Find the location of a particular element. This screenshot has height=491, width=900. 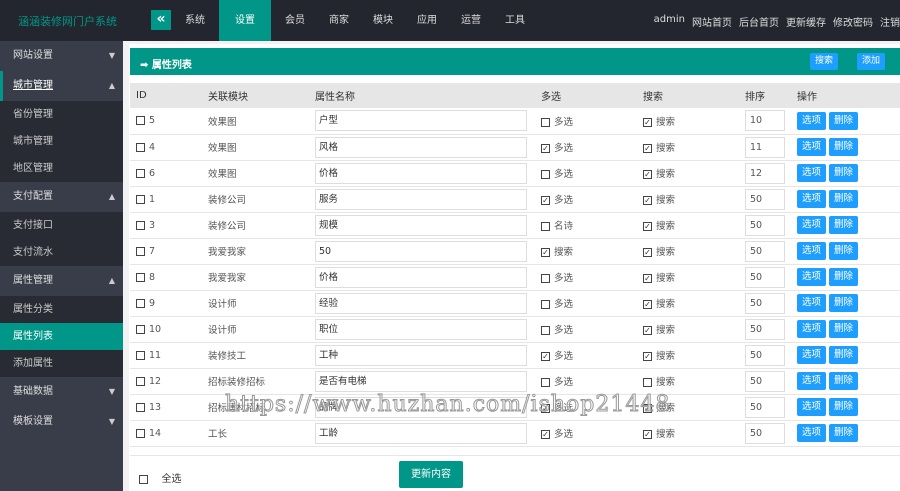

select-all: 全选 is located at coordinates (160, 477).